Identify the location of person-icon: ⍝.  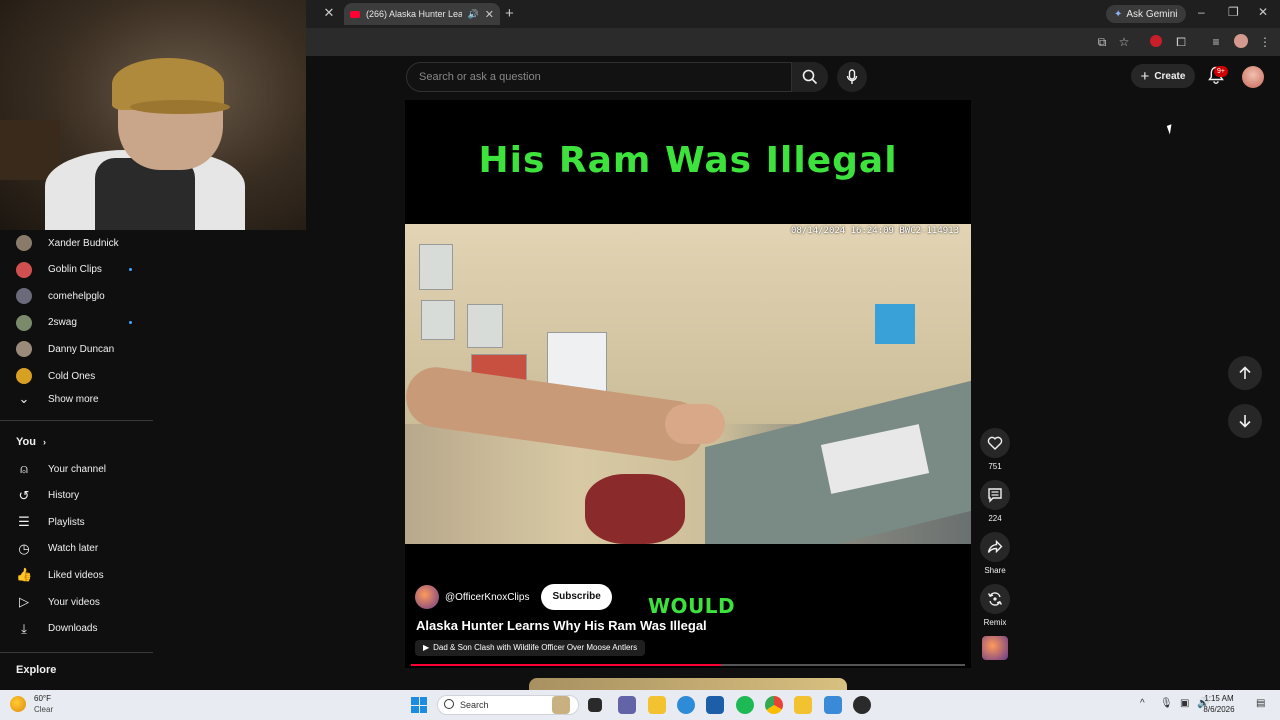
(24, 468).